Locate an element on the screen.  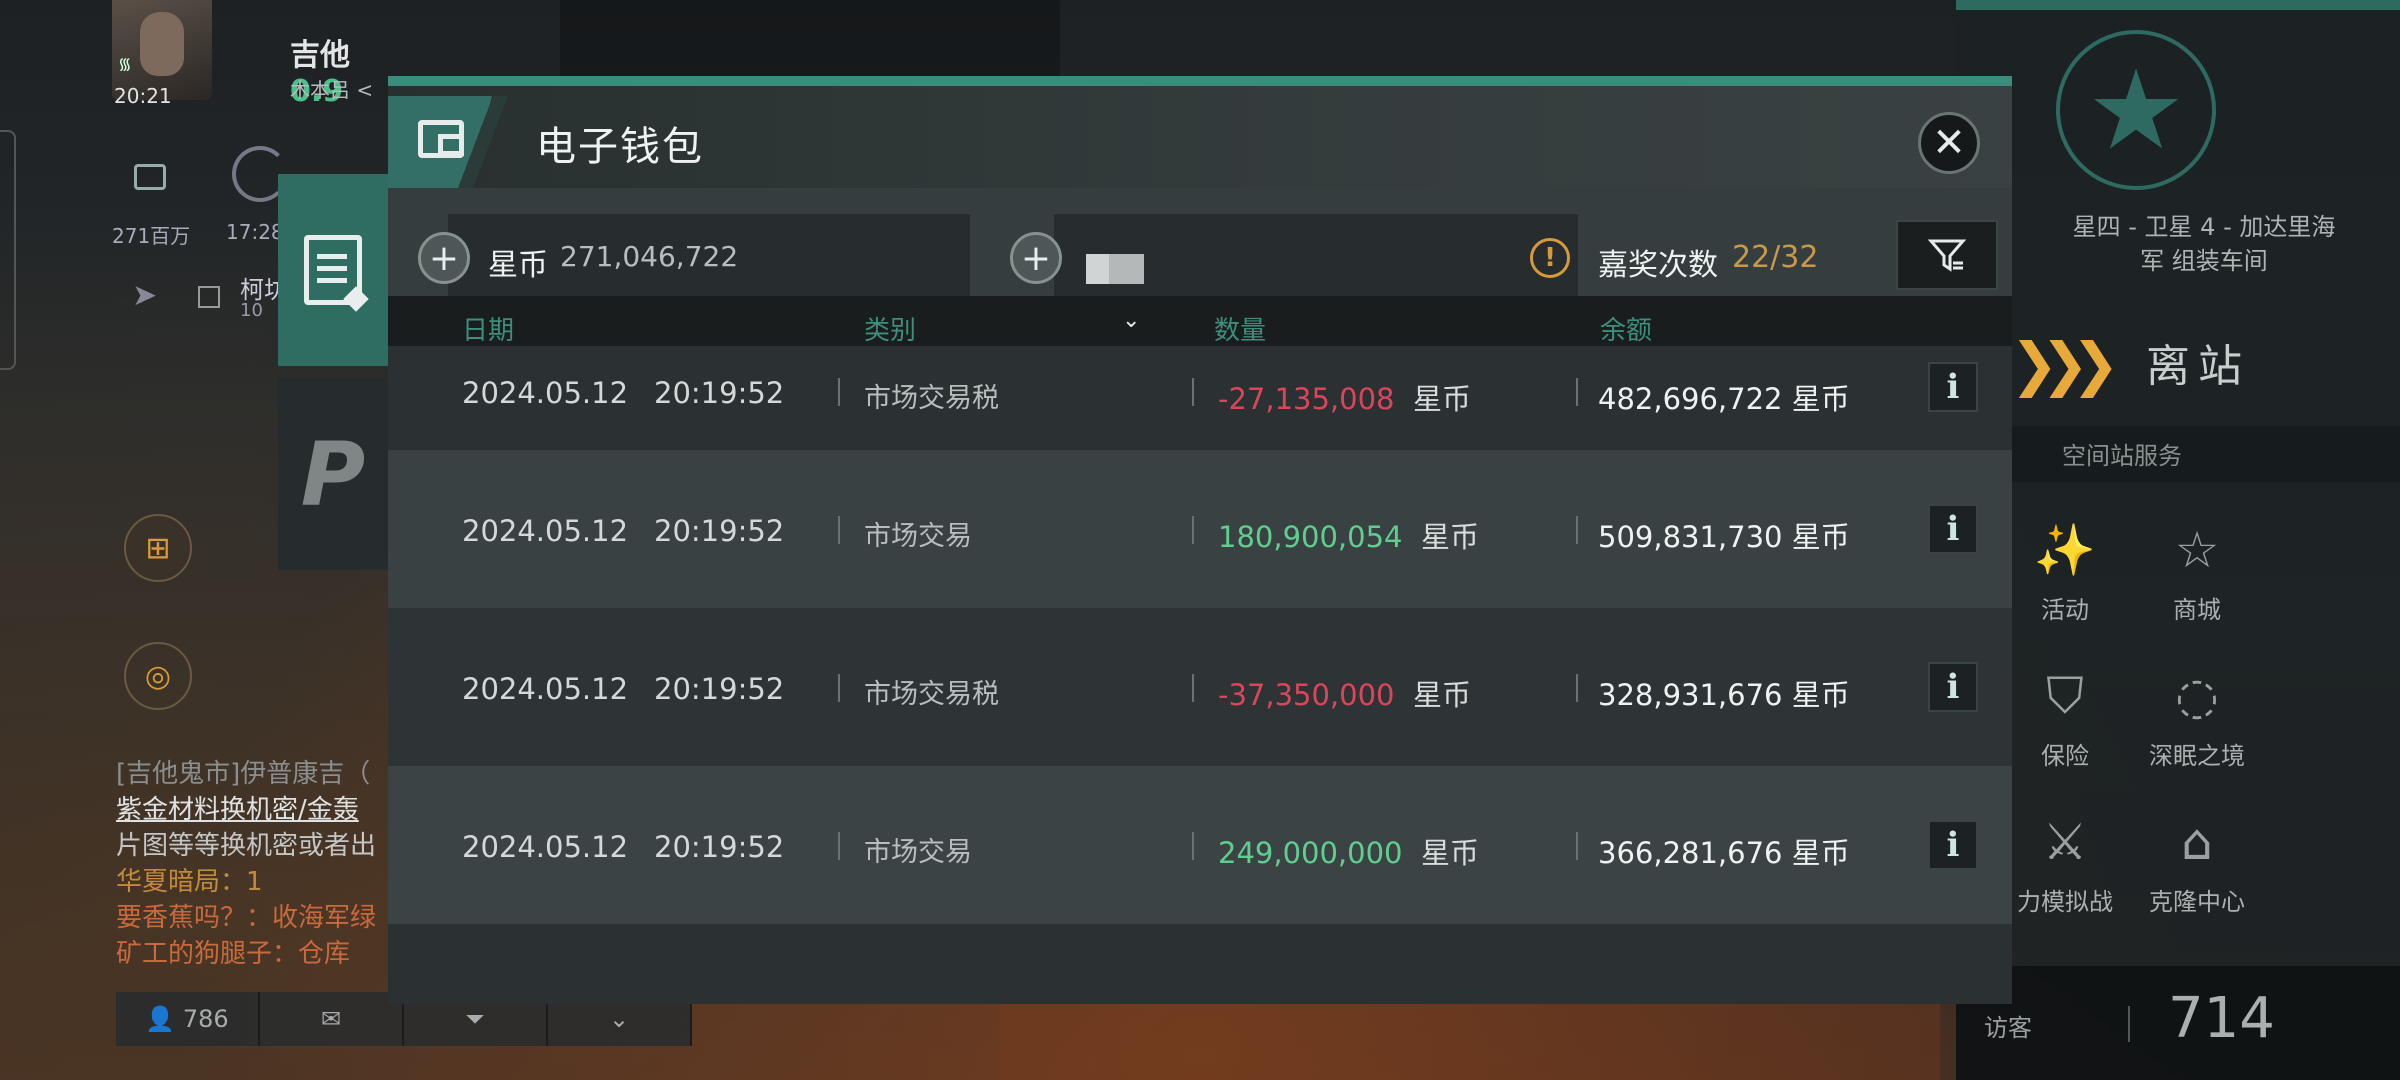
party-popper-icon: ✨ is located at coordinates (2065, 550).